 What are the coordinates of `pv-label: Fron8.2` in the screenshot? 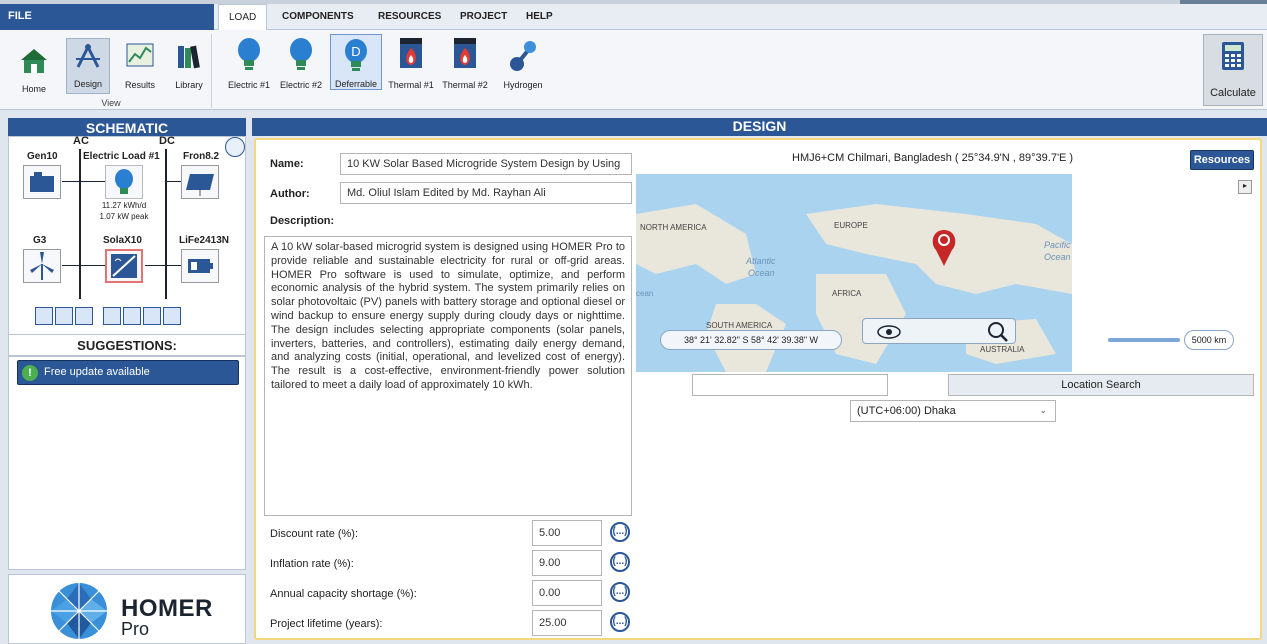 It's located at (201, 156).